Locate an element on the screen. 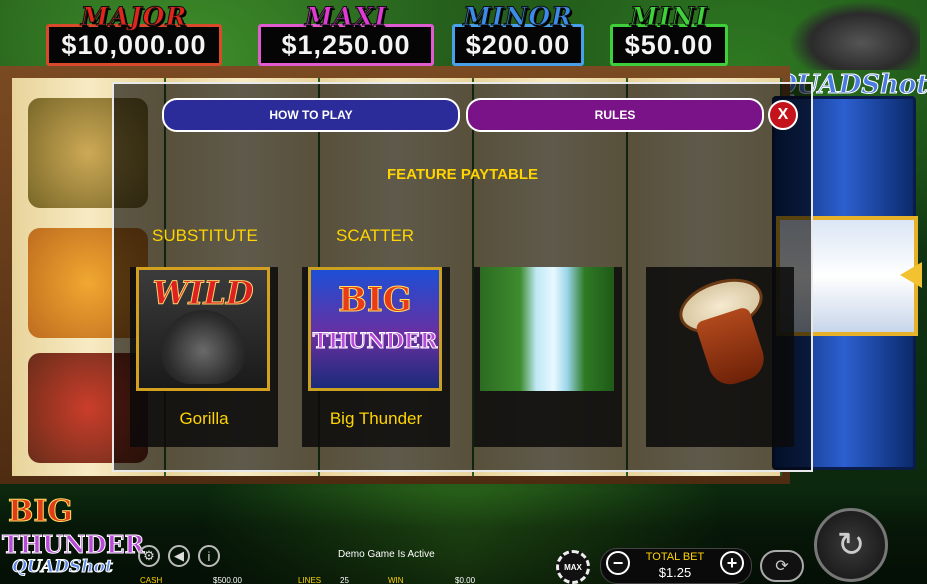 Image resolution: width=927 pixels, height=584 pixels. close-button: X is located at coordinates (783, 115).